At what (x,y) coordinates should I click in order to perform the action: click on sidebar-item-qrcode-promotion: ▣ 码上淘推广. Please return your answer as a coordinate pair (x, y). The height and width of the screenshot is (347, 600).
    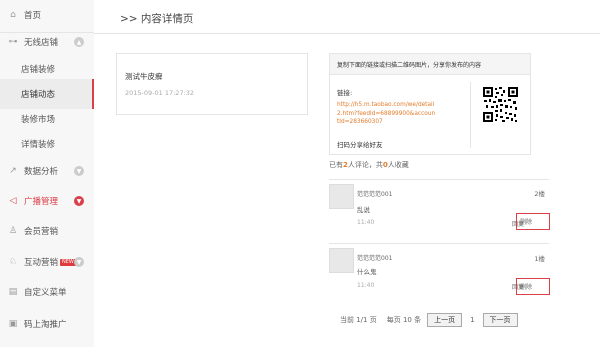
    Looking at the image, I should click on (47, 324).